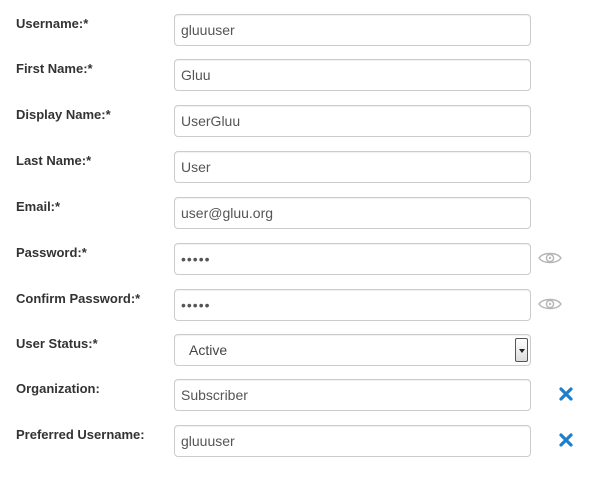 The width and height of the screenshot is (590, 482). I want to click on first-name-label: First Name:*, so click(54, 68).